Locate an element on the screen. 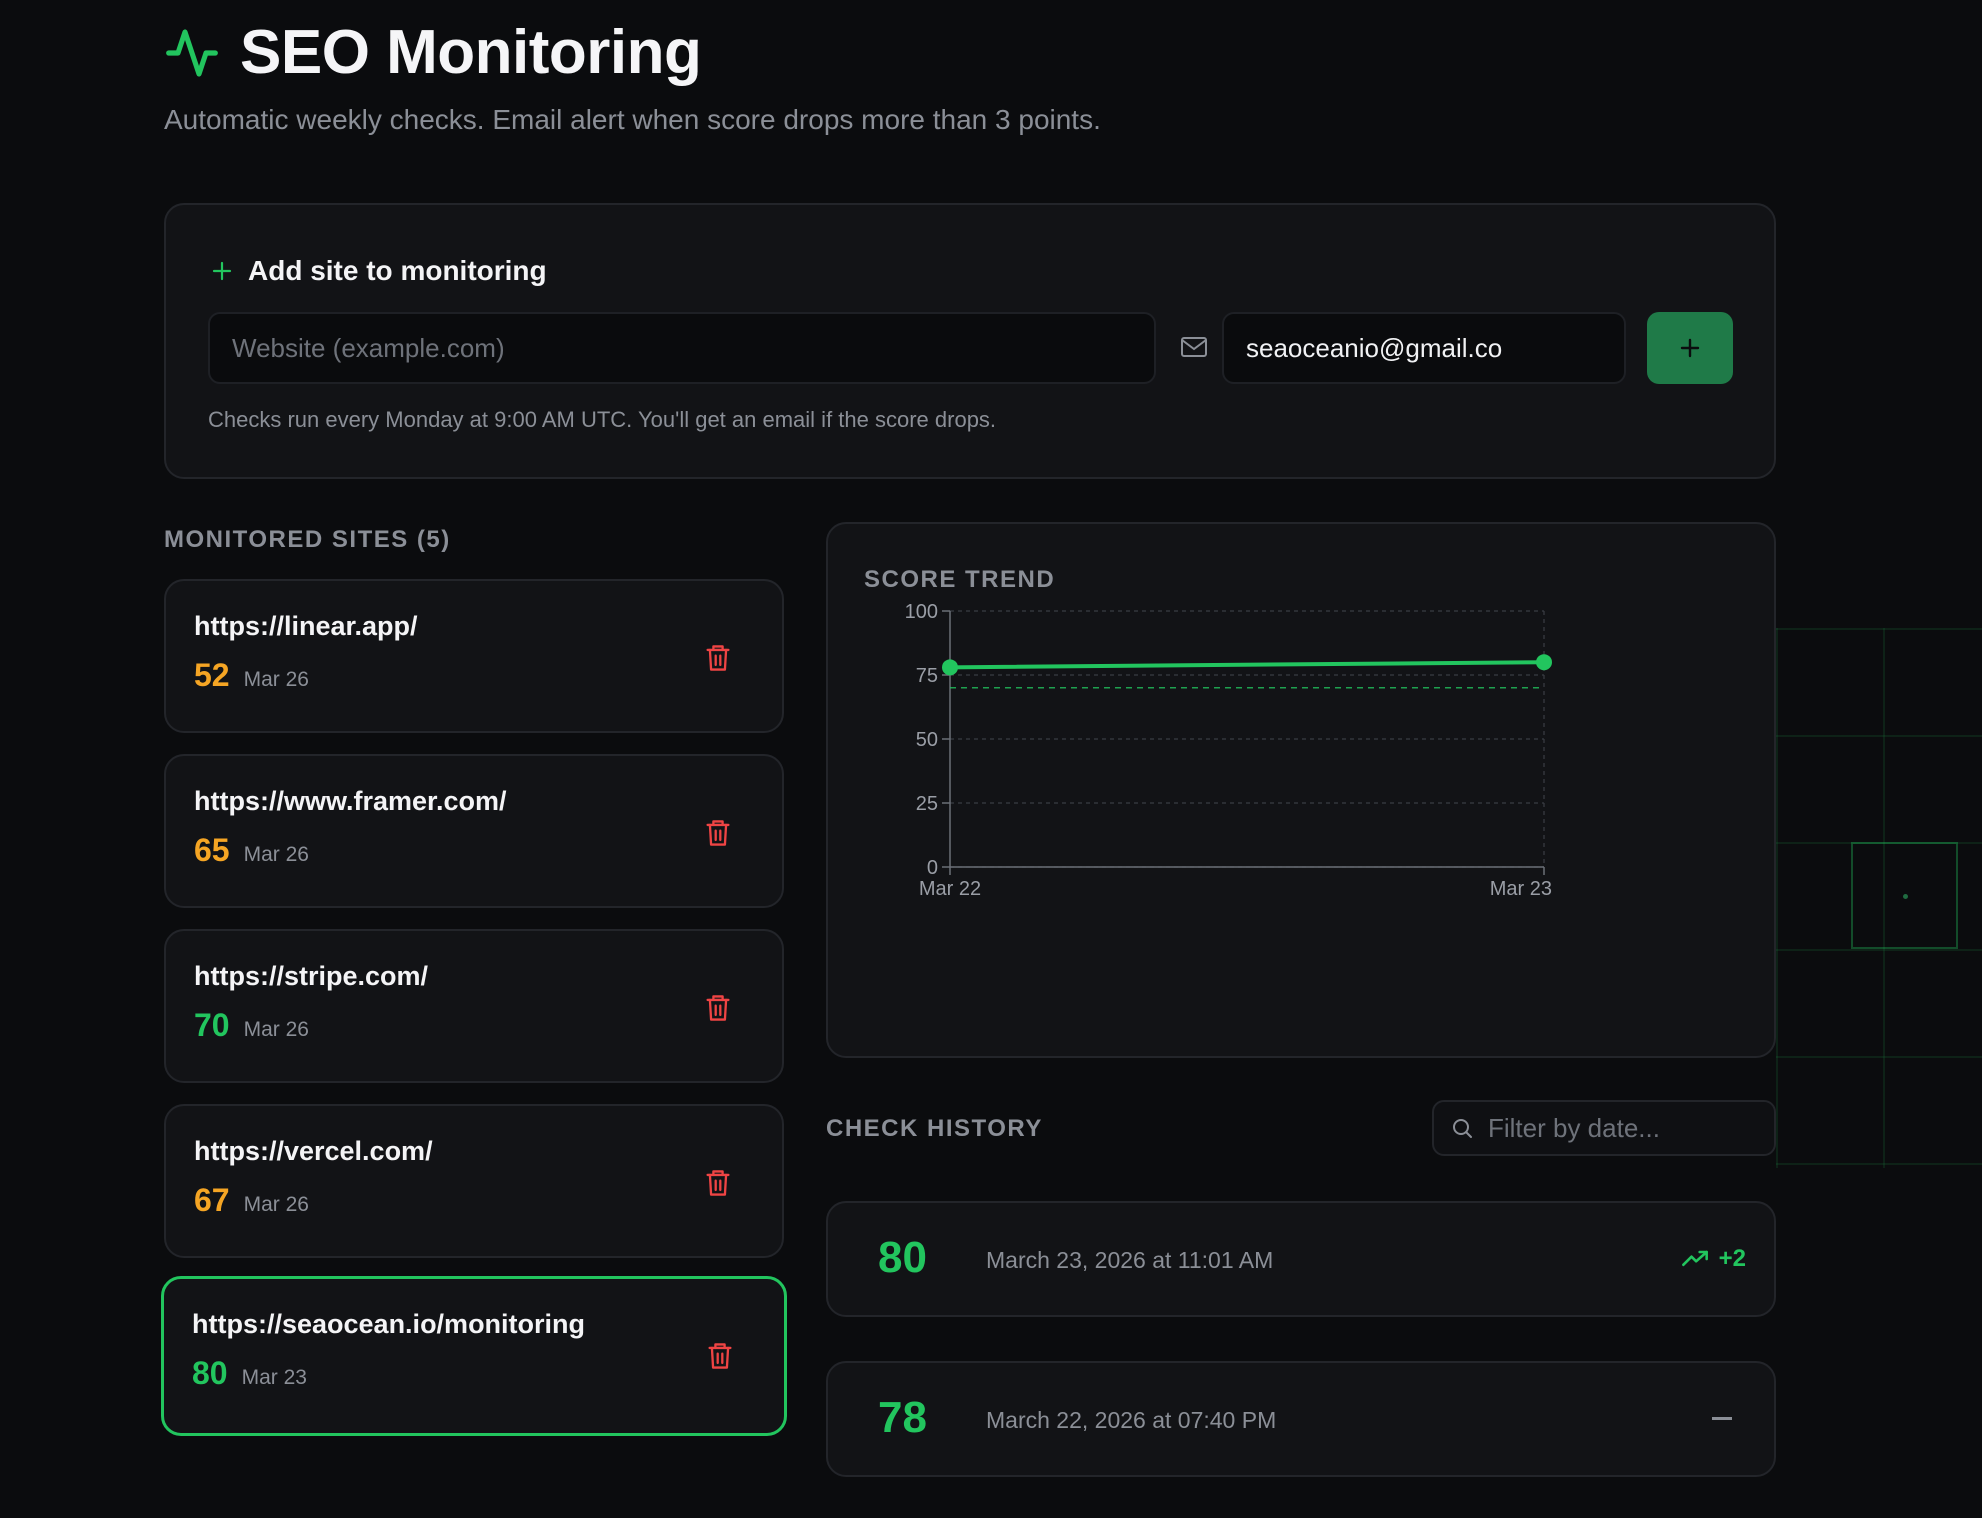  page-header: SEO Monitoring is located at coordinates (433, 53).